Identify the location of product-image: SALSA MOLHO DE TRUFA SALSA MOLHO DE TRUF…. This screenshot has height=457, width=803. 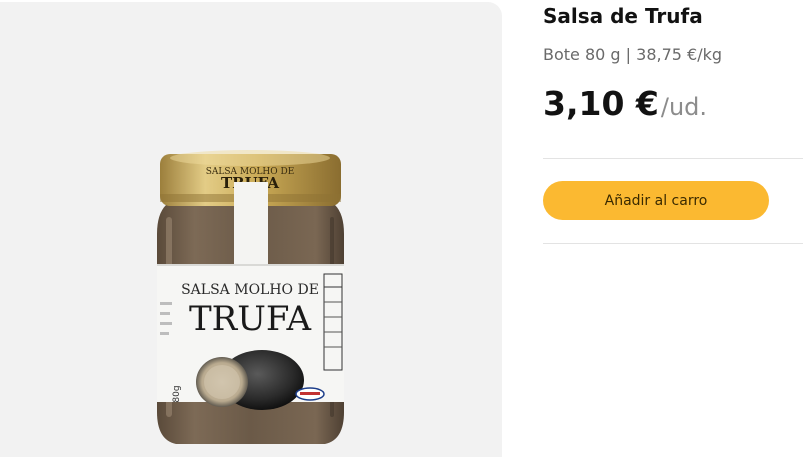
(250, 297).